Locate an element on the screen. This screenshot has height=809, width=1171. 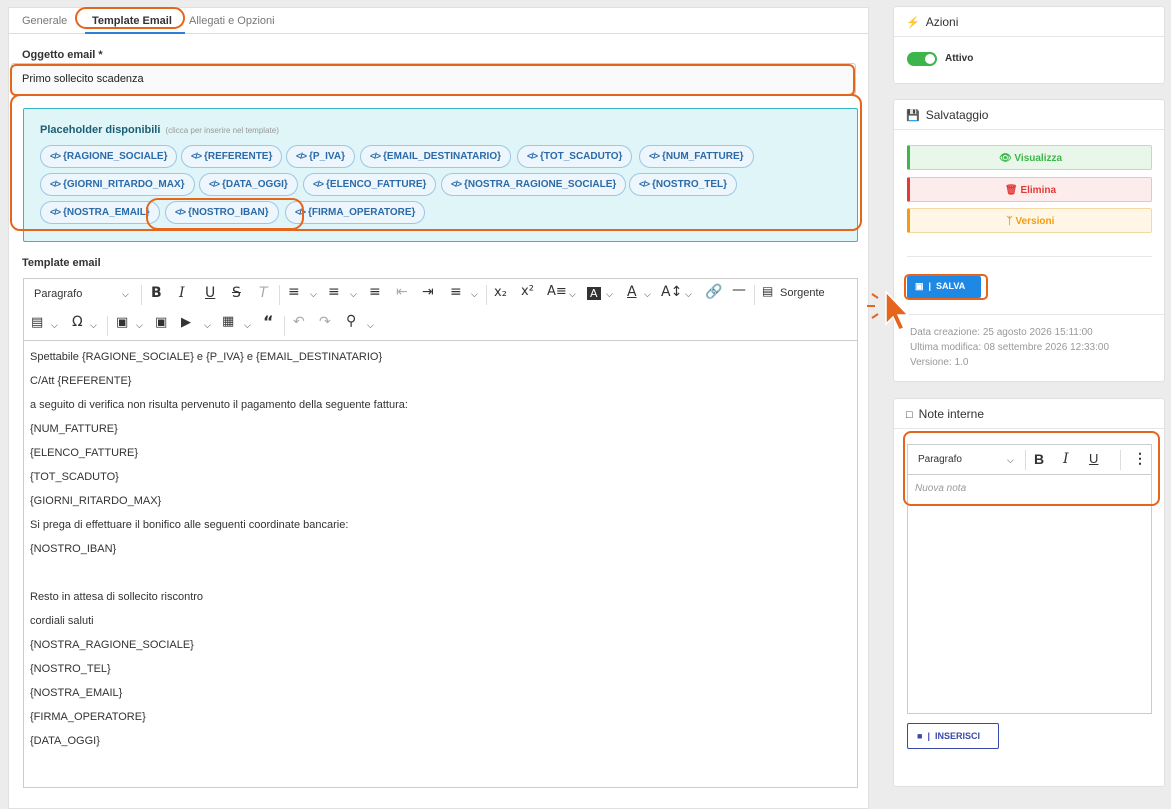
view-button: 👁 Visualizza is located at coordinates (1029, 157).